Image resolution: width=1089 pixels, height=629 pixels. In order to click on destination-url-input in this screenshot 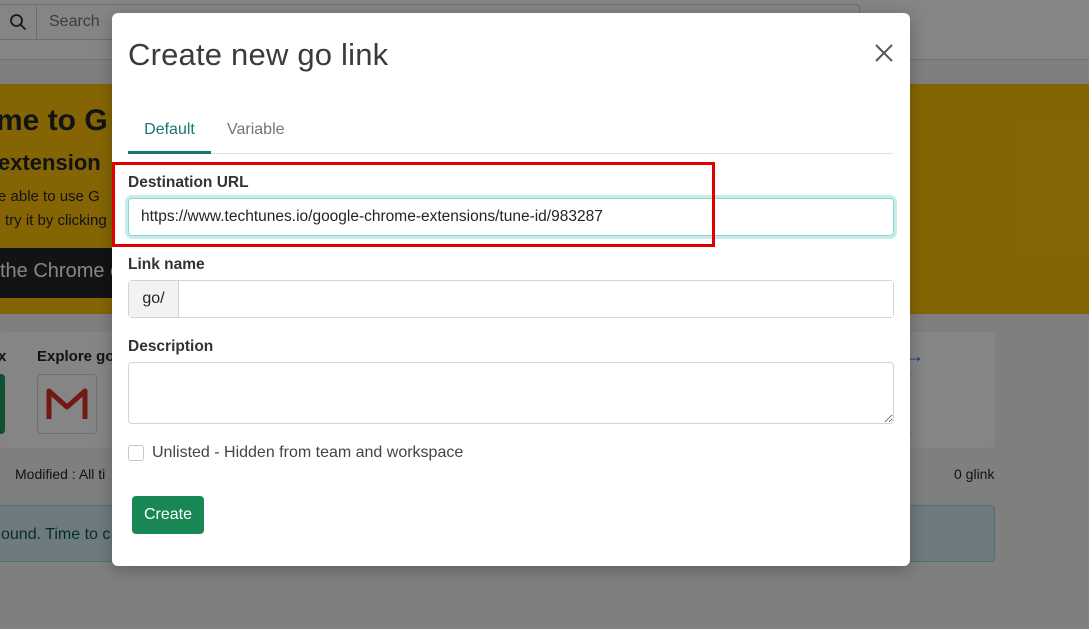, I will do `click(511, 217)`.